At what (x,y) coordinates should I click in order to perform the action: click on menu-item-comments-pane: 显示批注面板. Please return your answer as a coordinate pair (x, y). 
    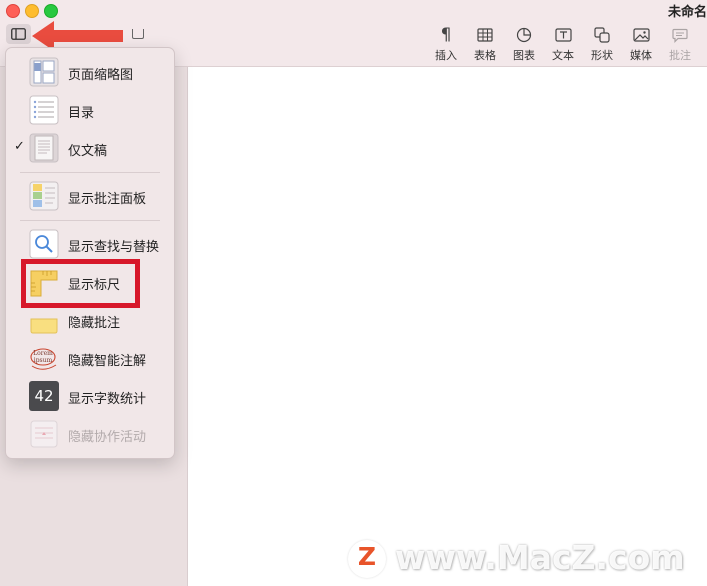
    Looking at the image, I should click on (90, 196).